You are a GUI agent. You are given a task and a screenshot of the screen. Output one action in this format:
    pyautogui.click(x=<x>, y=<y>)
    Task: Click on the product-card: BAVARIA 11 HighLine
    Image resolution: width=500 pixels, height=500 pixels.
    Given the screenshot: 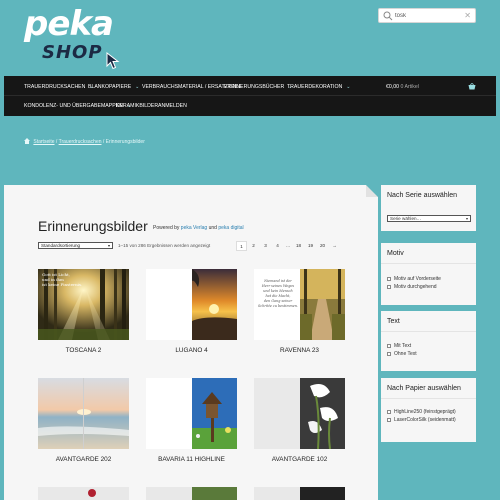 What is the action you would take?
    pyautogui.click(x=191, y=420)
    